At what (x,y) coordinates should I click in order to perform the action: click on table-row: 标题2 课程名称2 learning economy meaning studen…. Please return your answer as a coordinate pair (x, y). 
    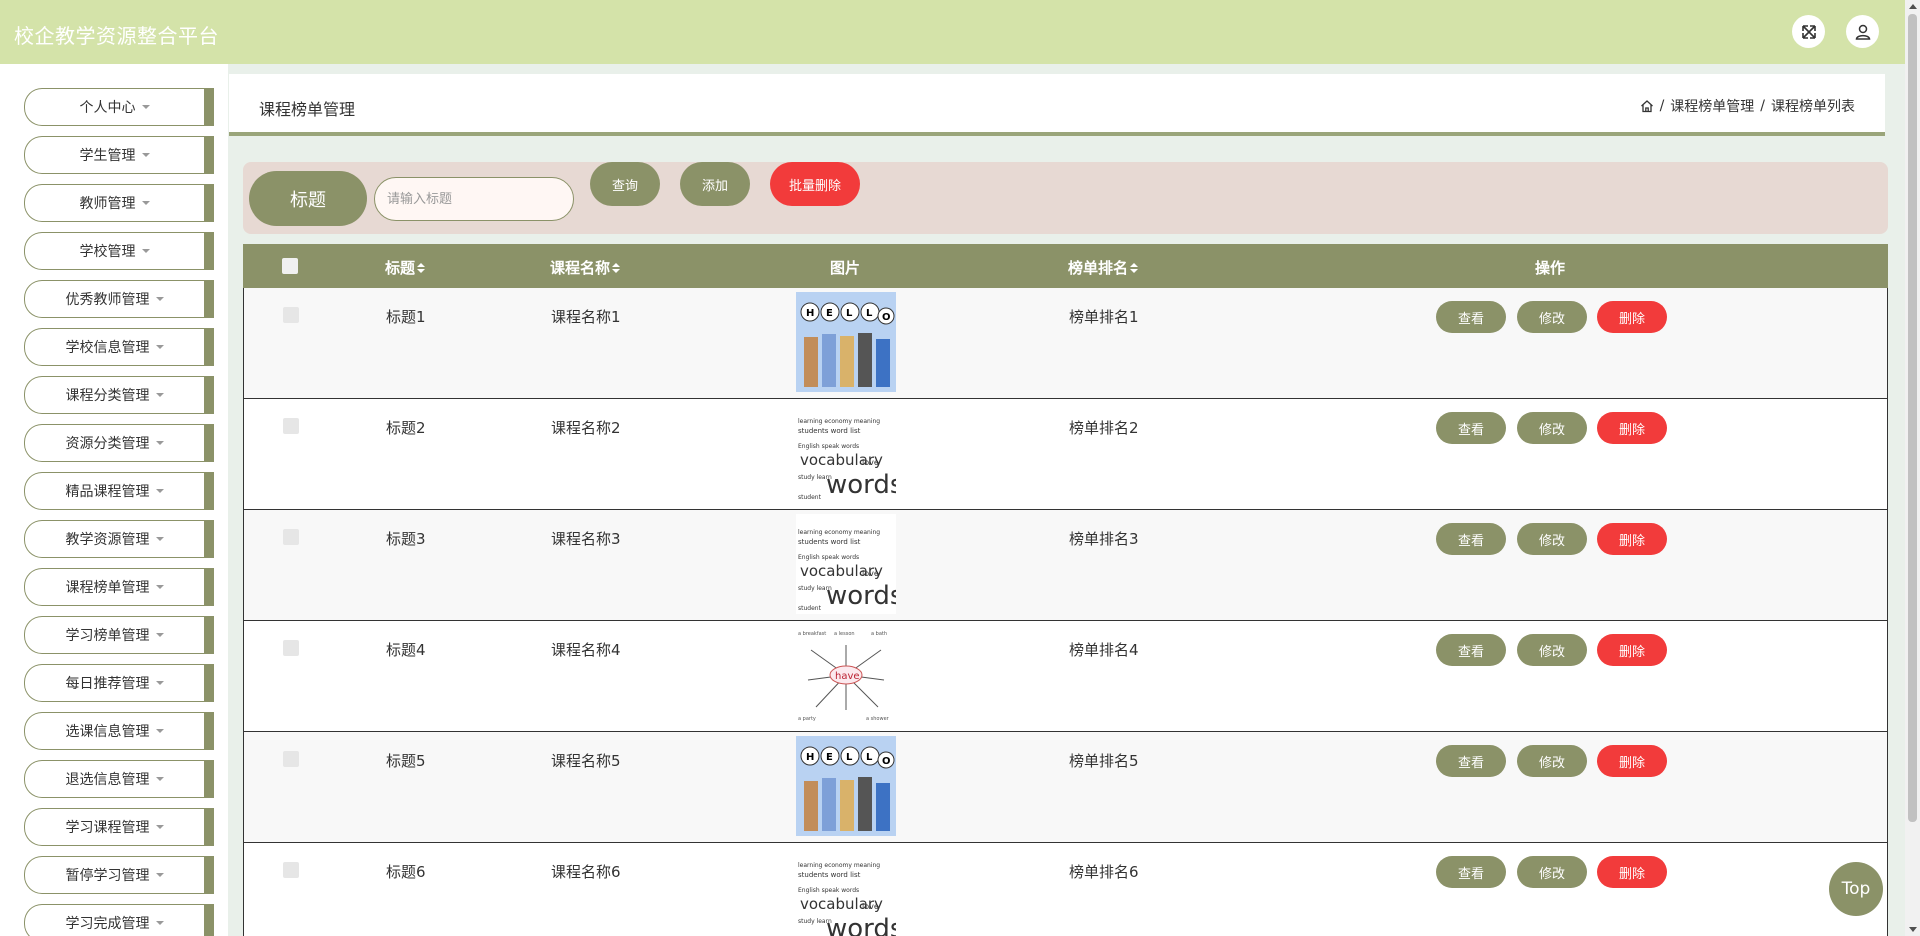
    Looking at the image, I should click on (1065, 454).